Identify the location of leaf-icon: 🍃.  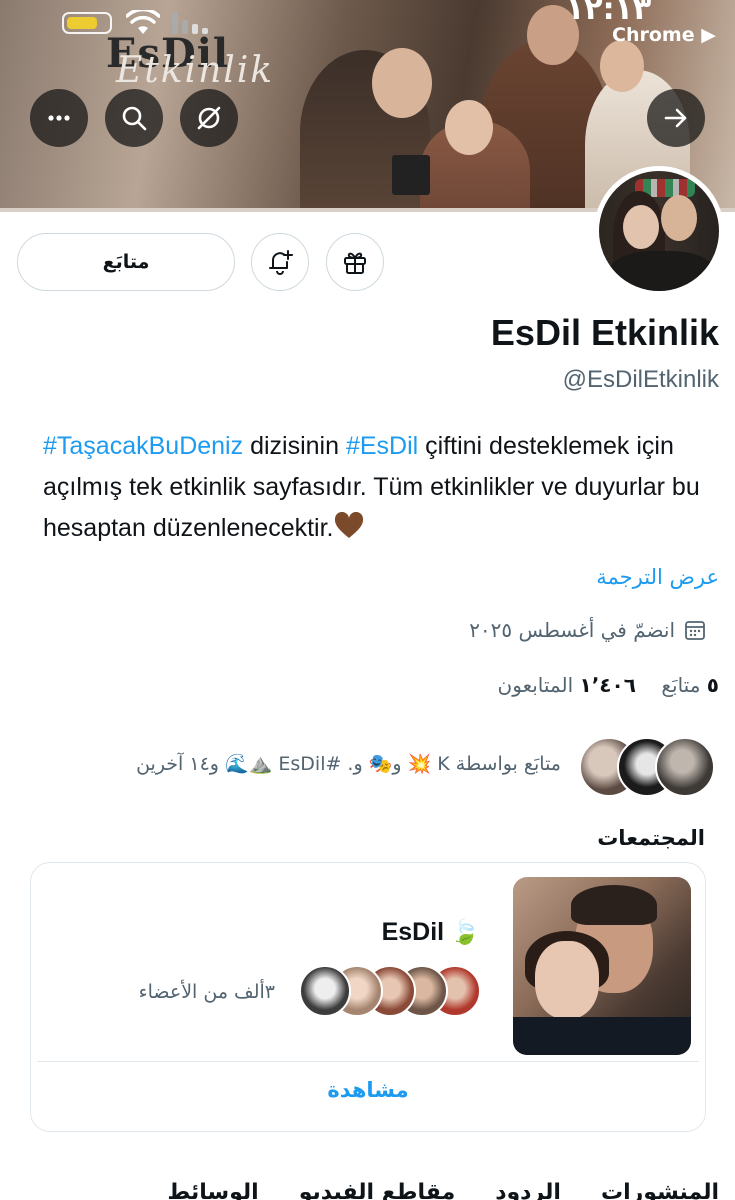
(465, 932).